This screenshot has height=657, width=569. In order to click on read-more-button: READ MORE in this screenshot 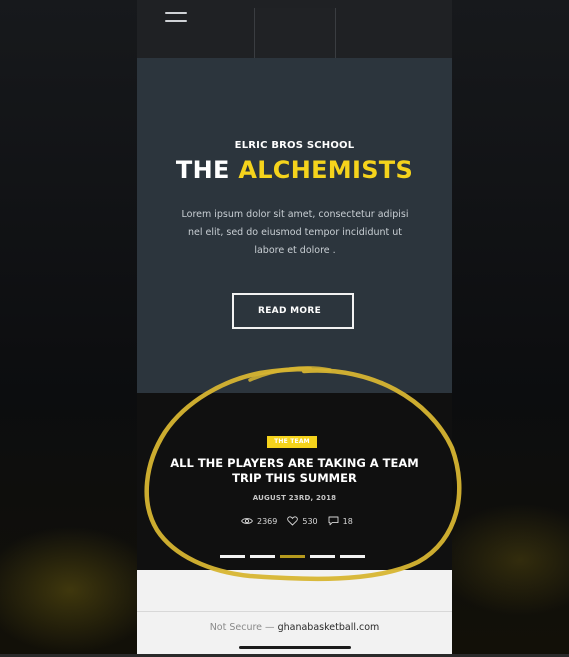, I will do `click(293, 311)`.